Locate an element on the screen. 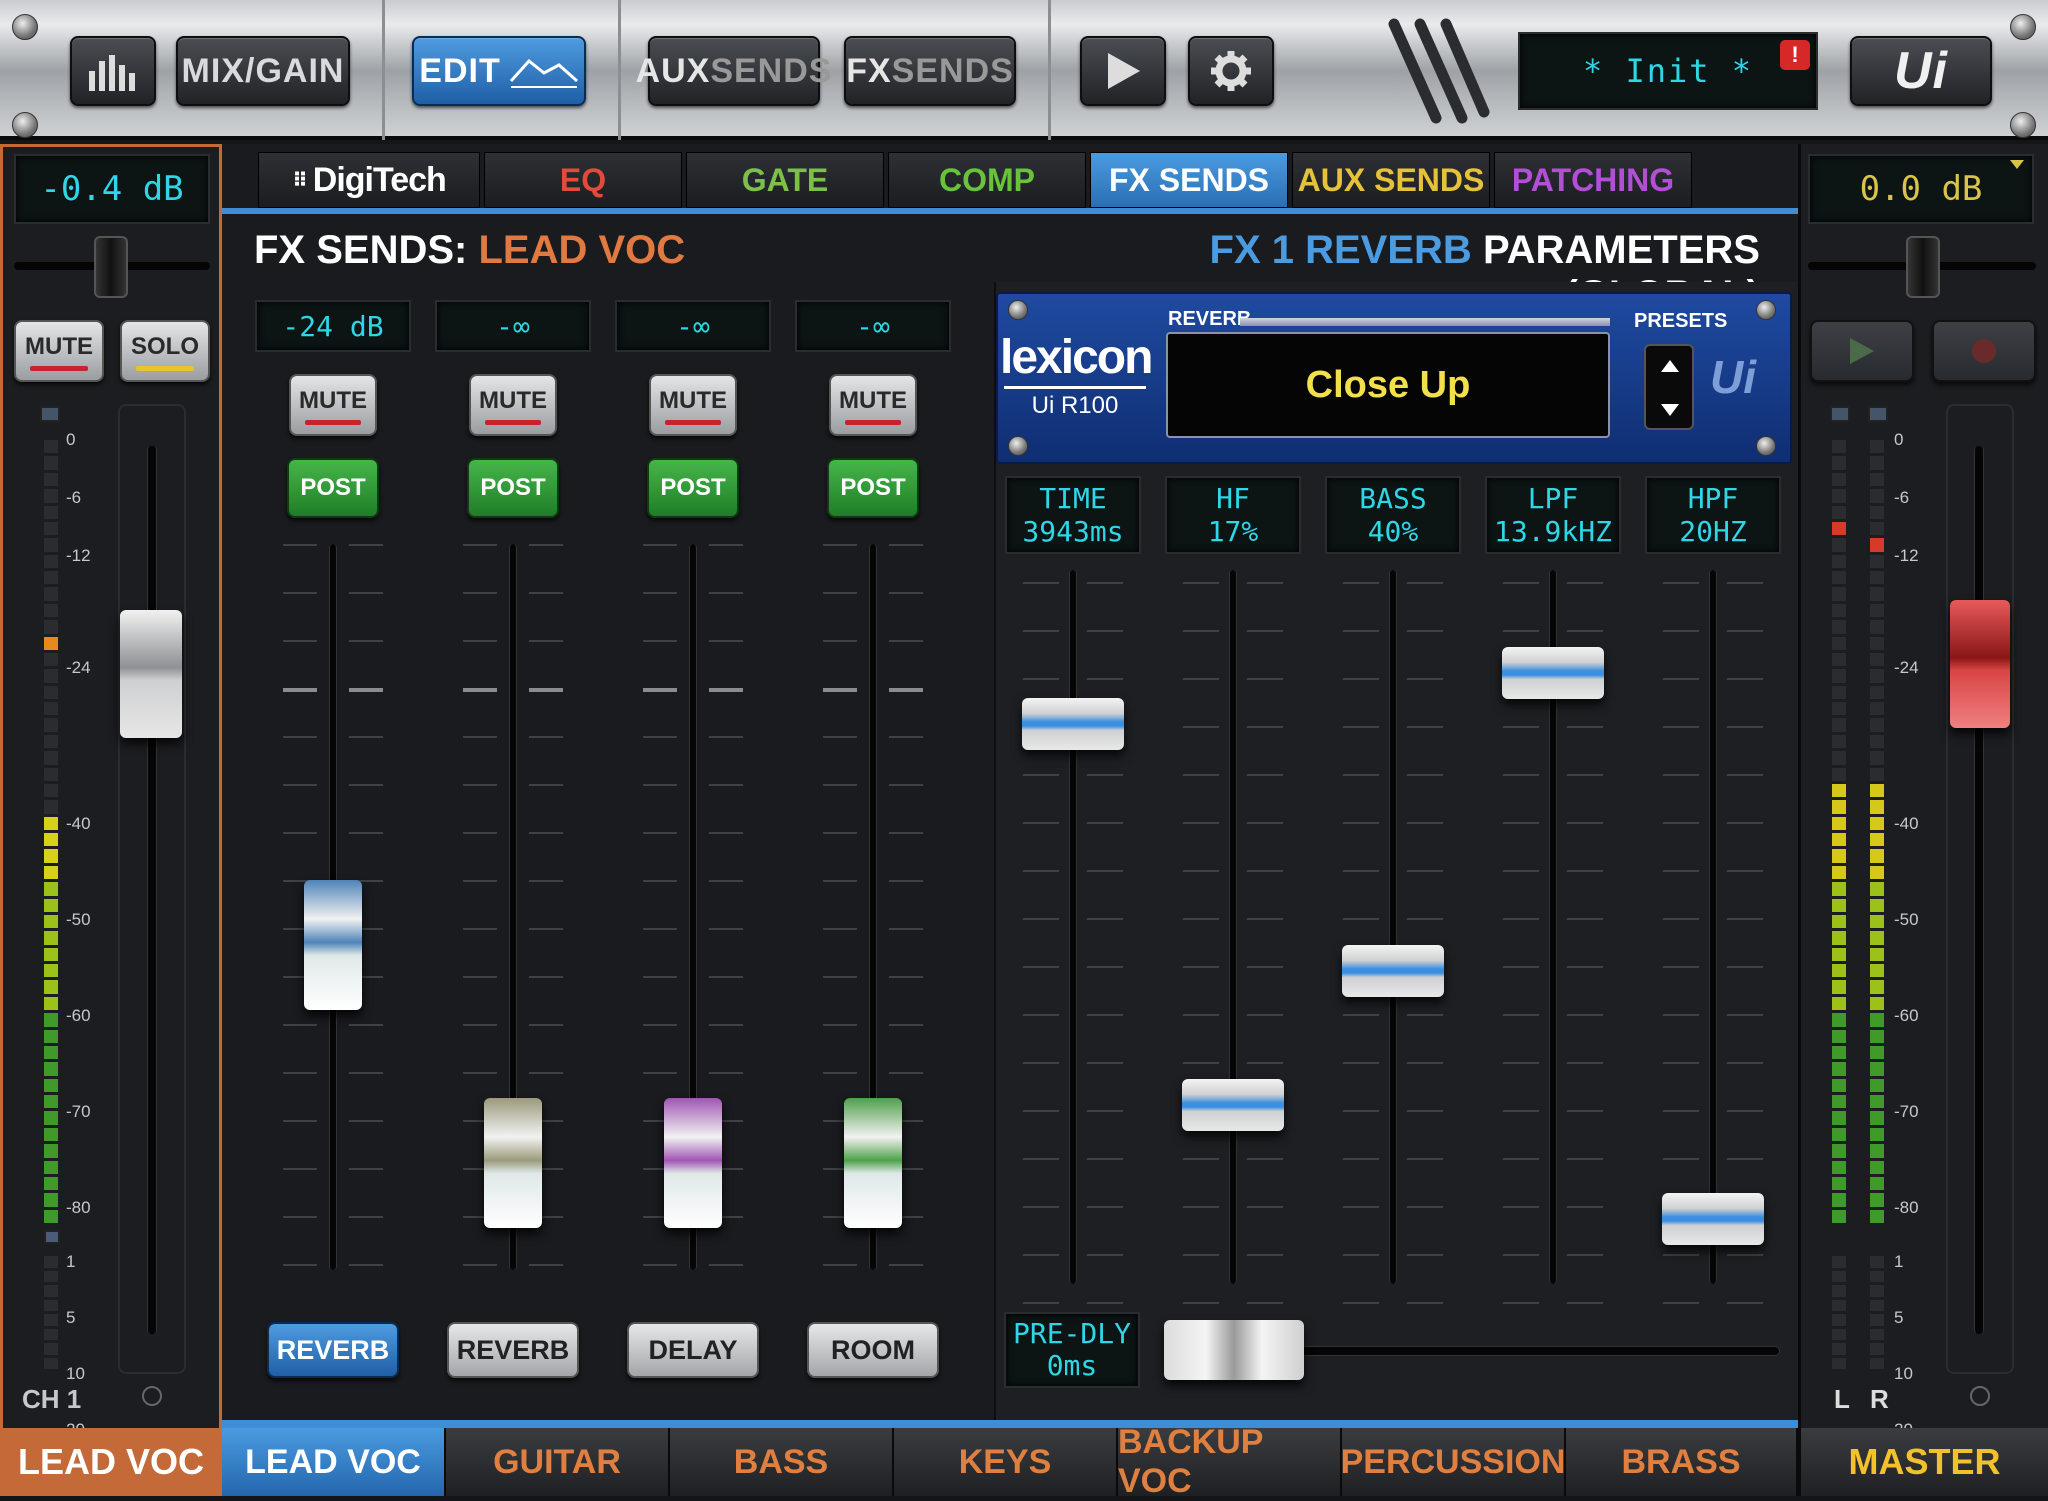  tab-comp: COMP is located at coordinates (987, 180).